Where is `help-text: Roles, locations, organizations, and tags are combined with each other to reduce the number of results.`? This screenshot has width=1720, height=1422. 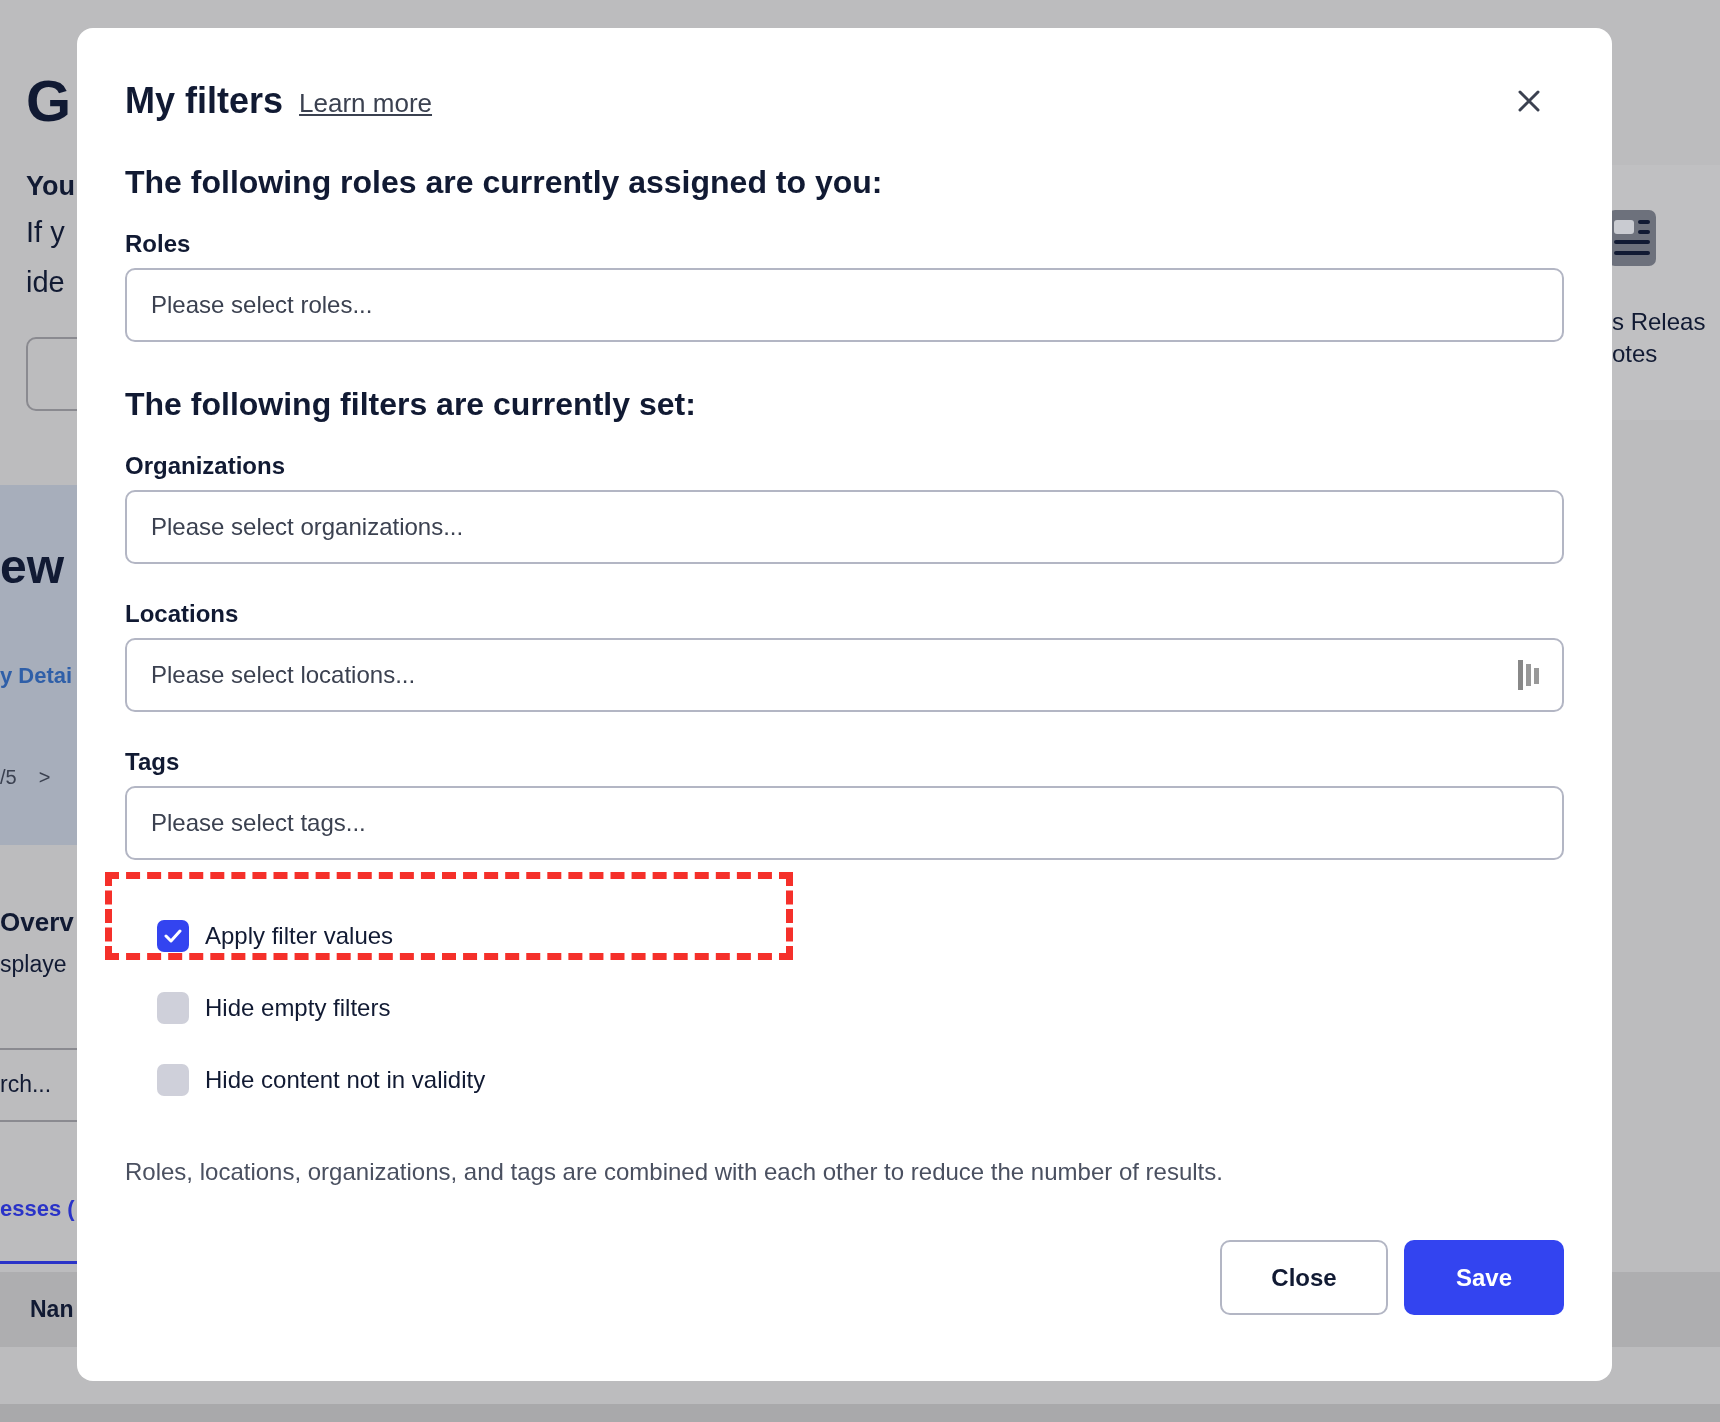
help-text: Roles, locations, organizations, and tags are combined with each other to reduce the number of results. is located at coordinates (674, 1172).